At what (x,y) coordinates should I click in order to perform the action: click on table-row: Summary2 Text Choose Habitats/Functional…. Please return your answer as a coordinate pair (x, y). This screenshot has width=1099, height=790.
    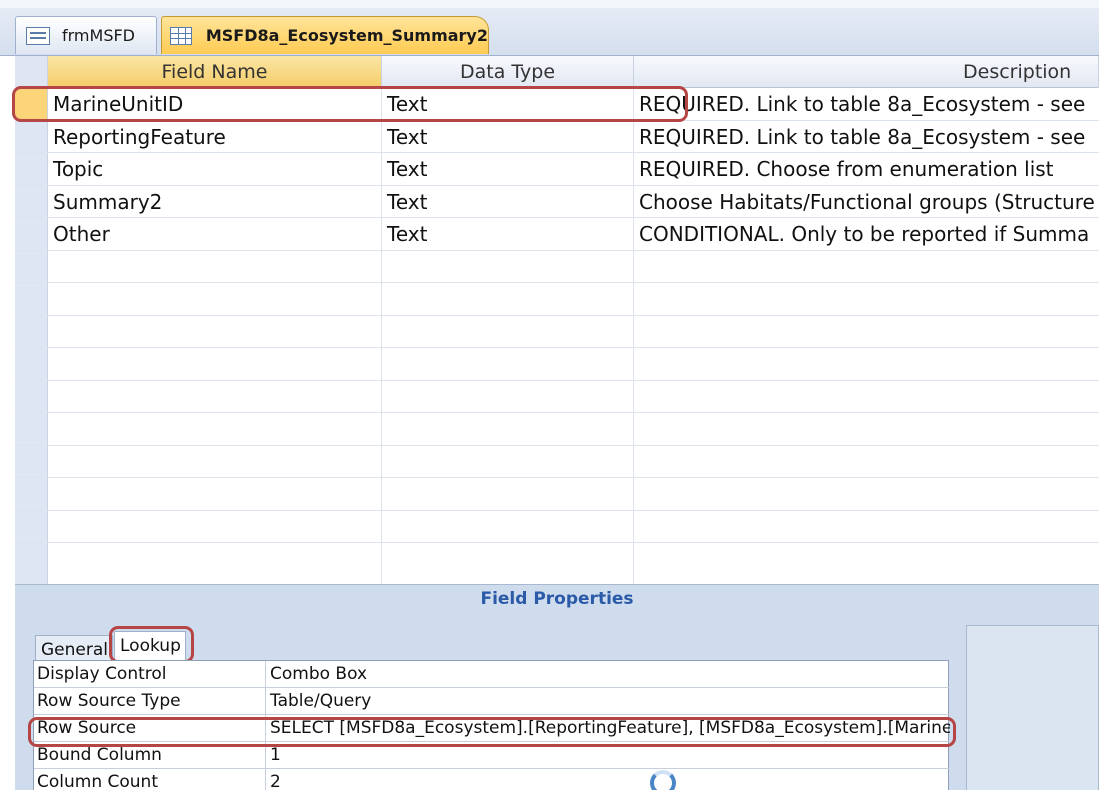
    Looking at the image, I should click on (557, 201).